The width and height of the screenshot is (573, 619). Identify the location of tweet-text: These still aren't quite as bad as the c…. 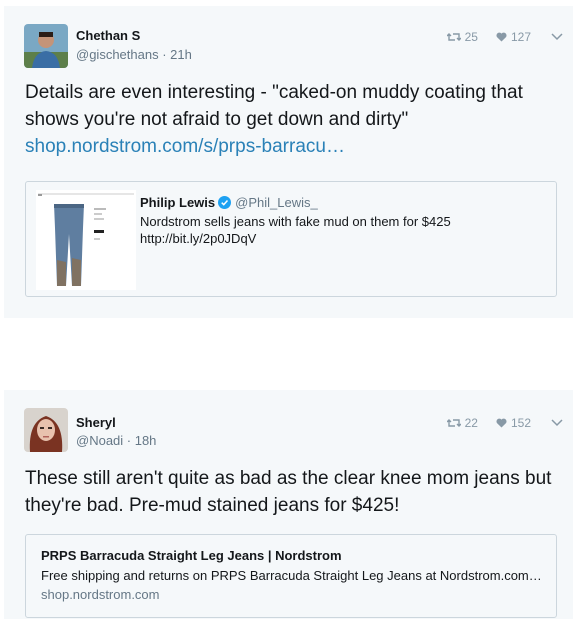
(288, 492).